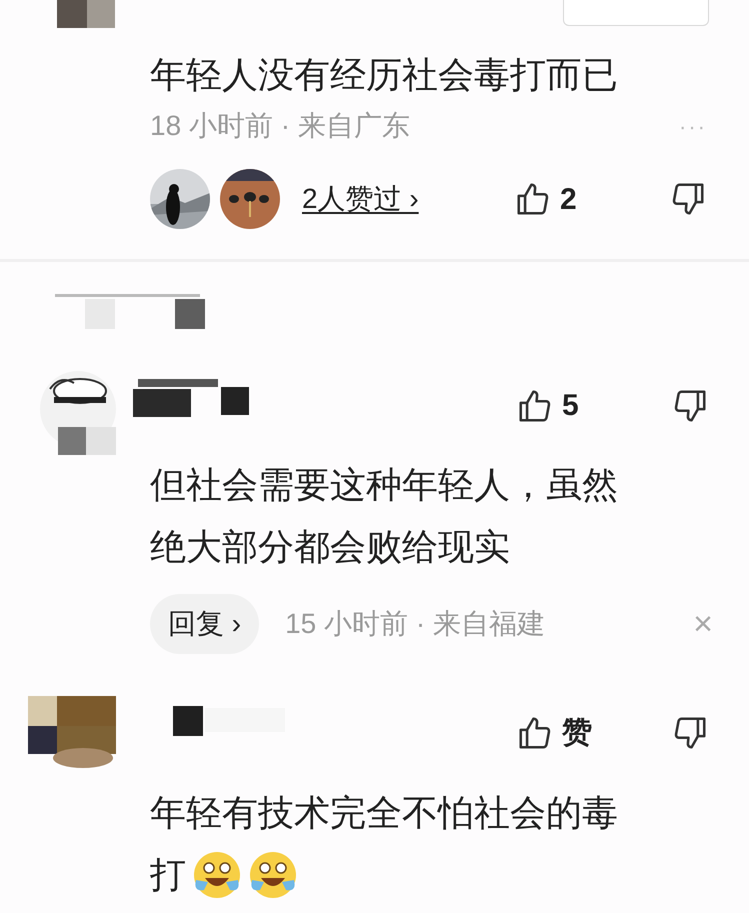 This screenshot has width=749, height=913. Describe the element at coordinates (384, 813) in the screenshot. I see `comment-text: 年轻有技术完全不怕社会的毒` at that location.